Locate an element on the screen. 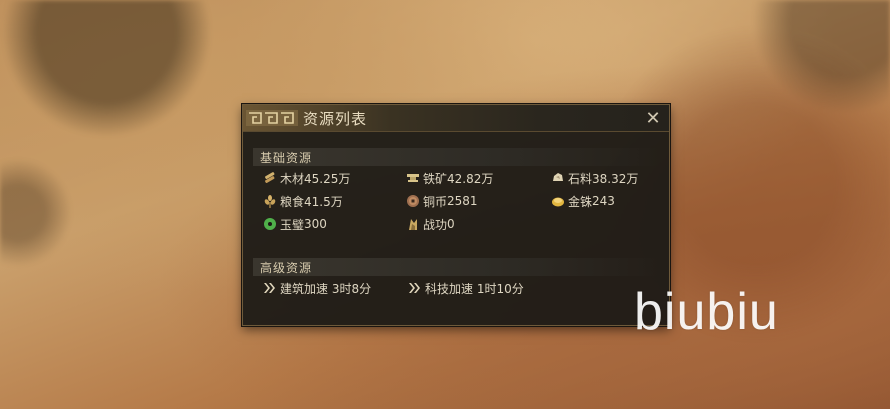 The width and height of the screenshot is (890, 409). iron-ore-icon is located at coordinates (413, 178).